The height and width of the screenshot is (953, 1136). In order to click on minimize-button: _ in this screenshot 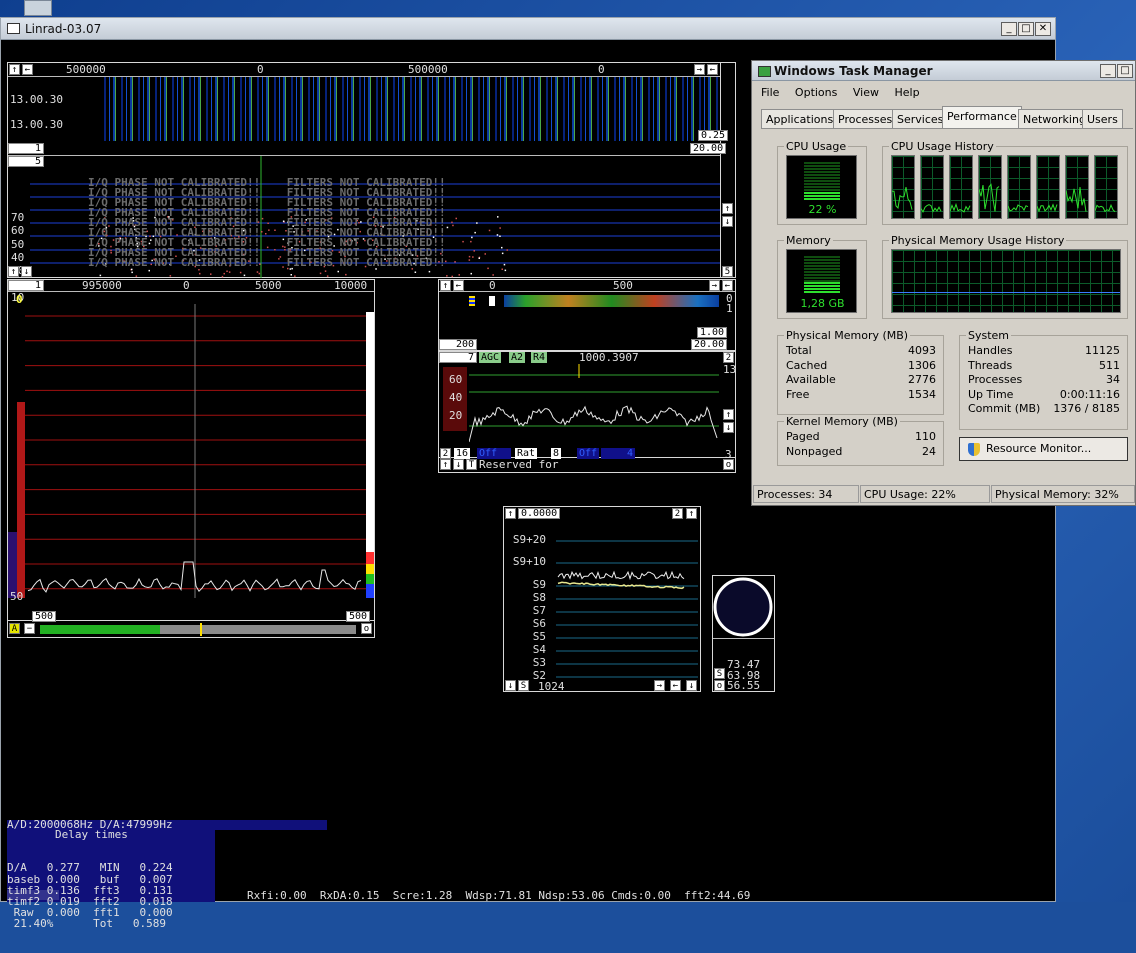, I will do `click(1009, 29)`.